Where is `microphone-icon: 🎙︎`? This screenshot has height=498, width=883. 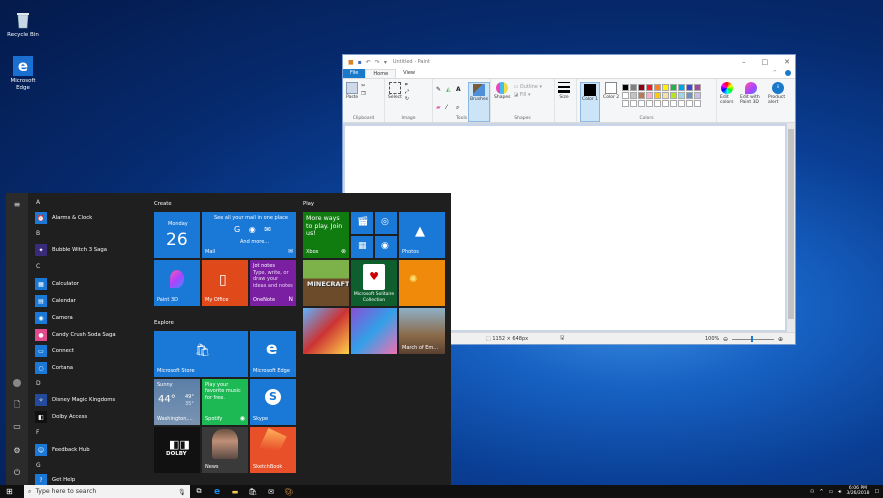
microphone-icon: 🎙︎ is located at coordinates (182, 492).